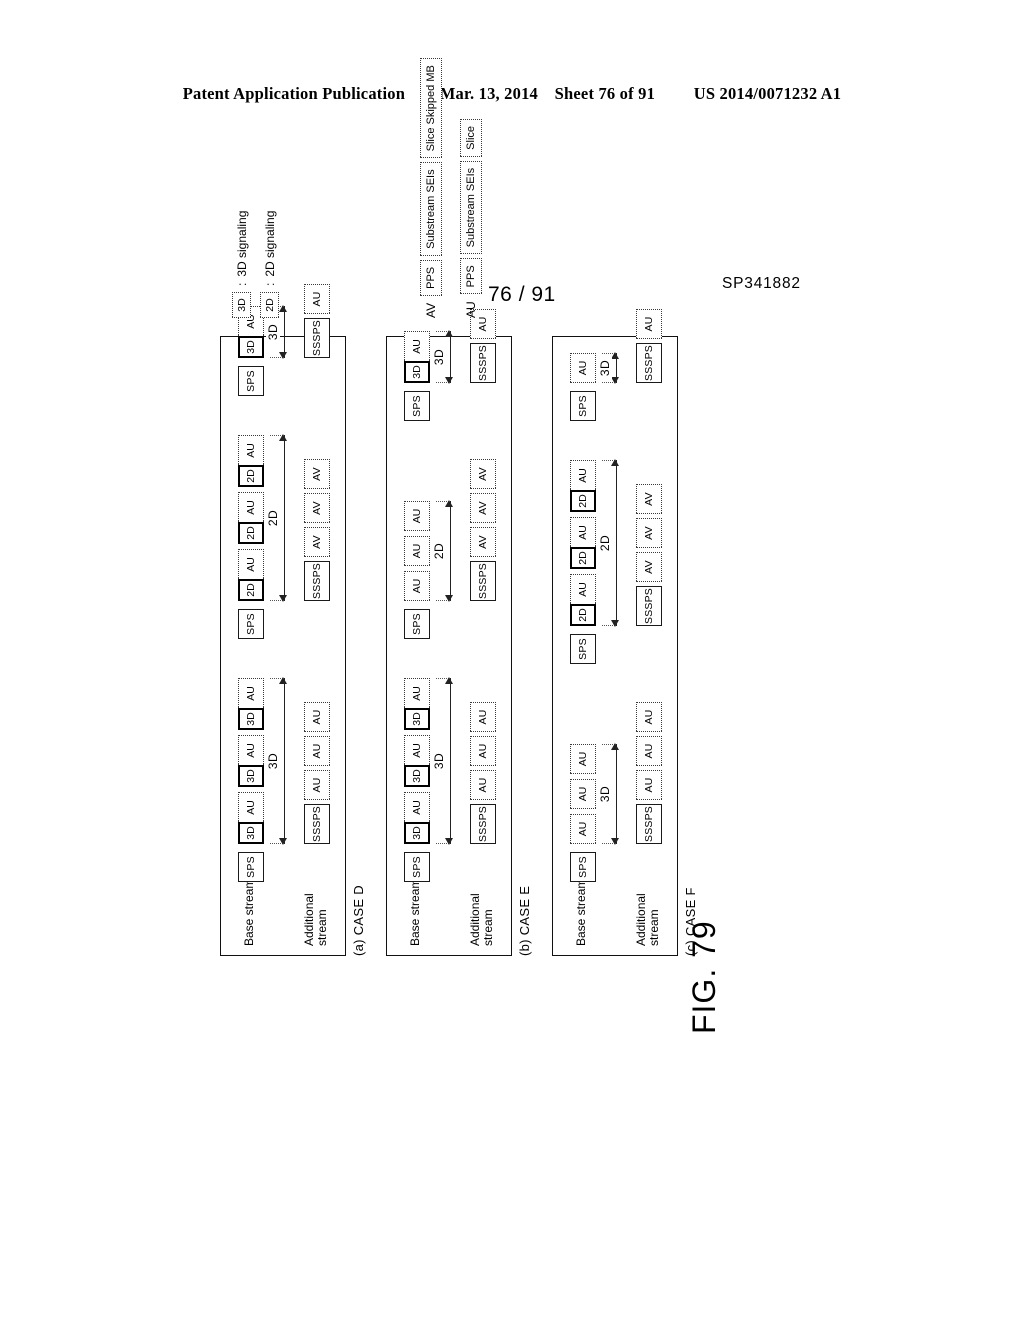 This screenshot has width=1024, height=1320. What do you see at coordinates (471, 309) in the screenshot?
I see `legend-structure-name: AU` at bounding box center [471, 309].